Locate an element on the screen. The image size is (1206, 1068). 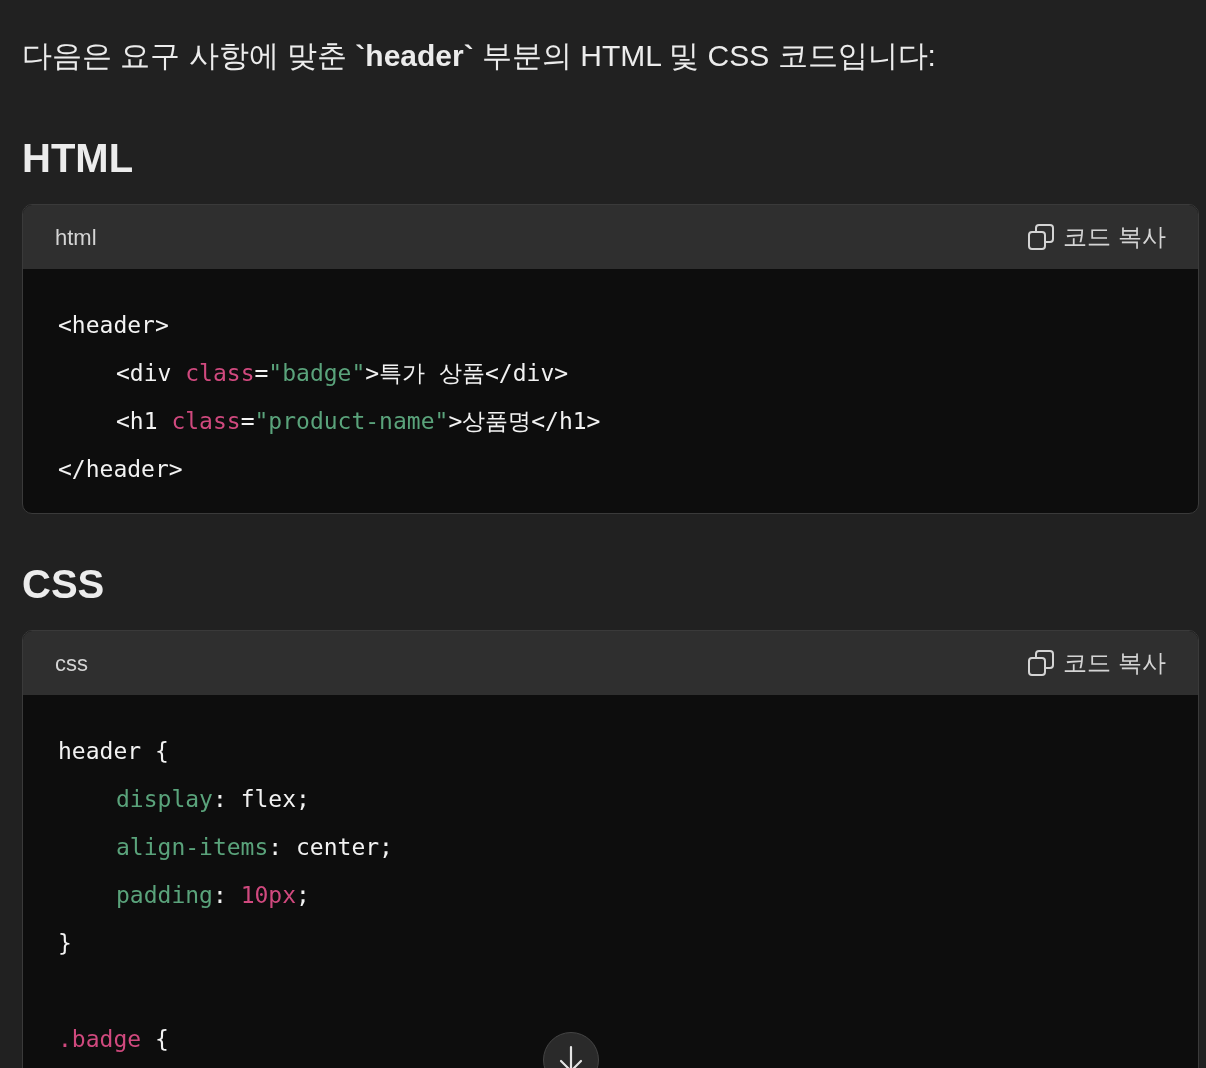
code-line: padding: 10px; is located at coordinates (213, 895).